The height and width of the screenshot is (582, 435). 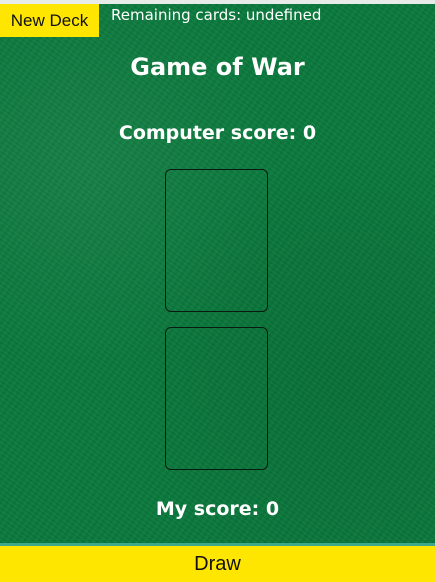 What do you see at coordinates (216, 15) in the screenshot?
I see `remaining-cards-text: Remaining cards: undefined` at bounding box center [216, 15].